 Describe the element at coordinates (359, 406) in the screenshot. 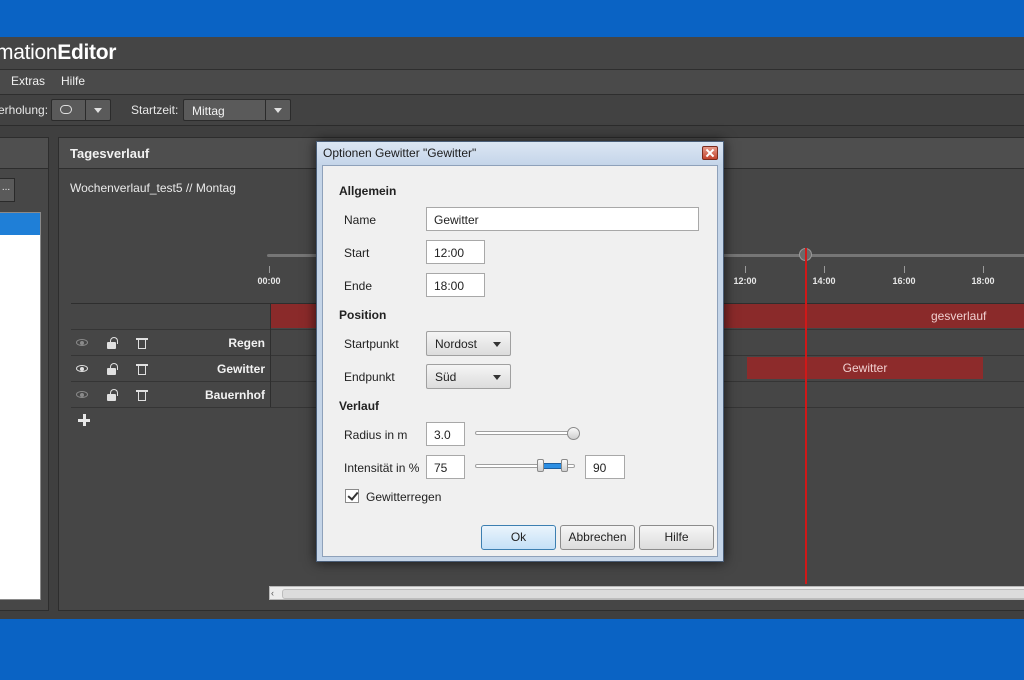

I see `section-course: Verlauf` at that location.